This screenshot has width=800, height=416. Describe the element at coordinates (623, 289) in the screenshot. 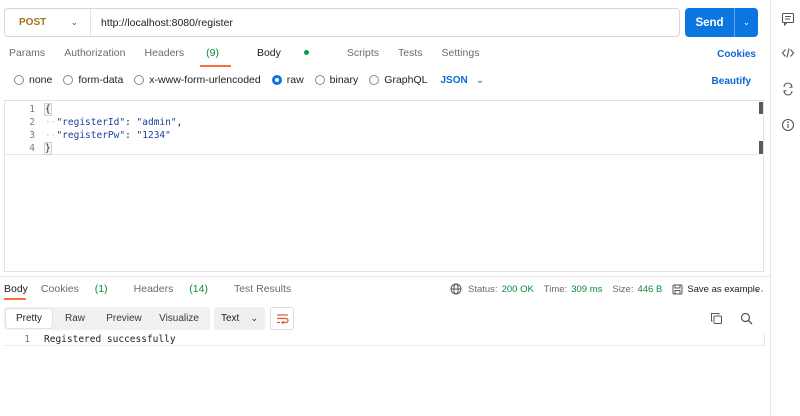

I see `size-label: Size:` at that location.